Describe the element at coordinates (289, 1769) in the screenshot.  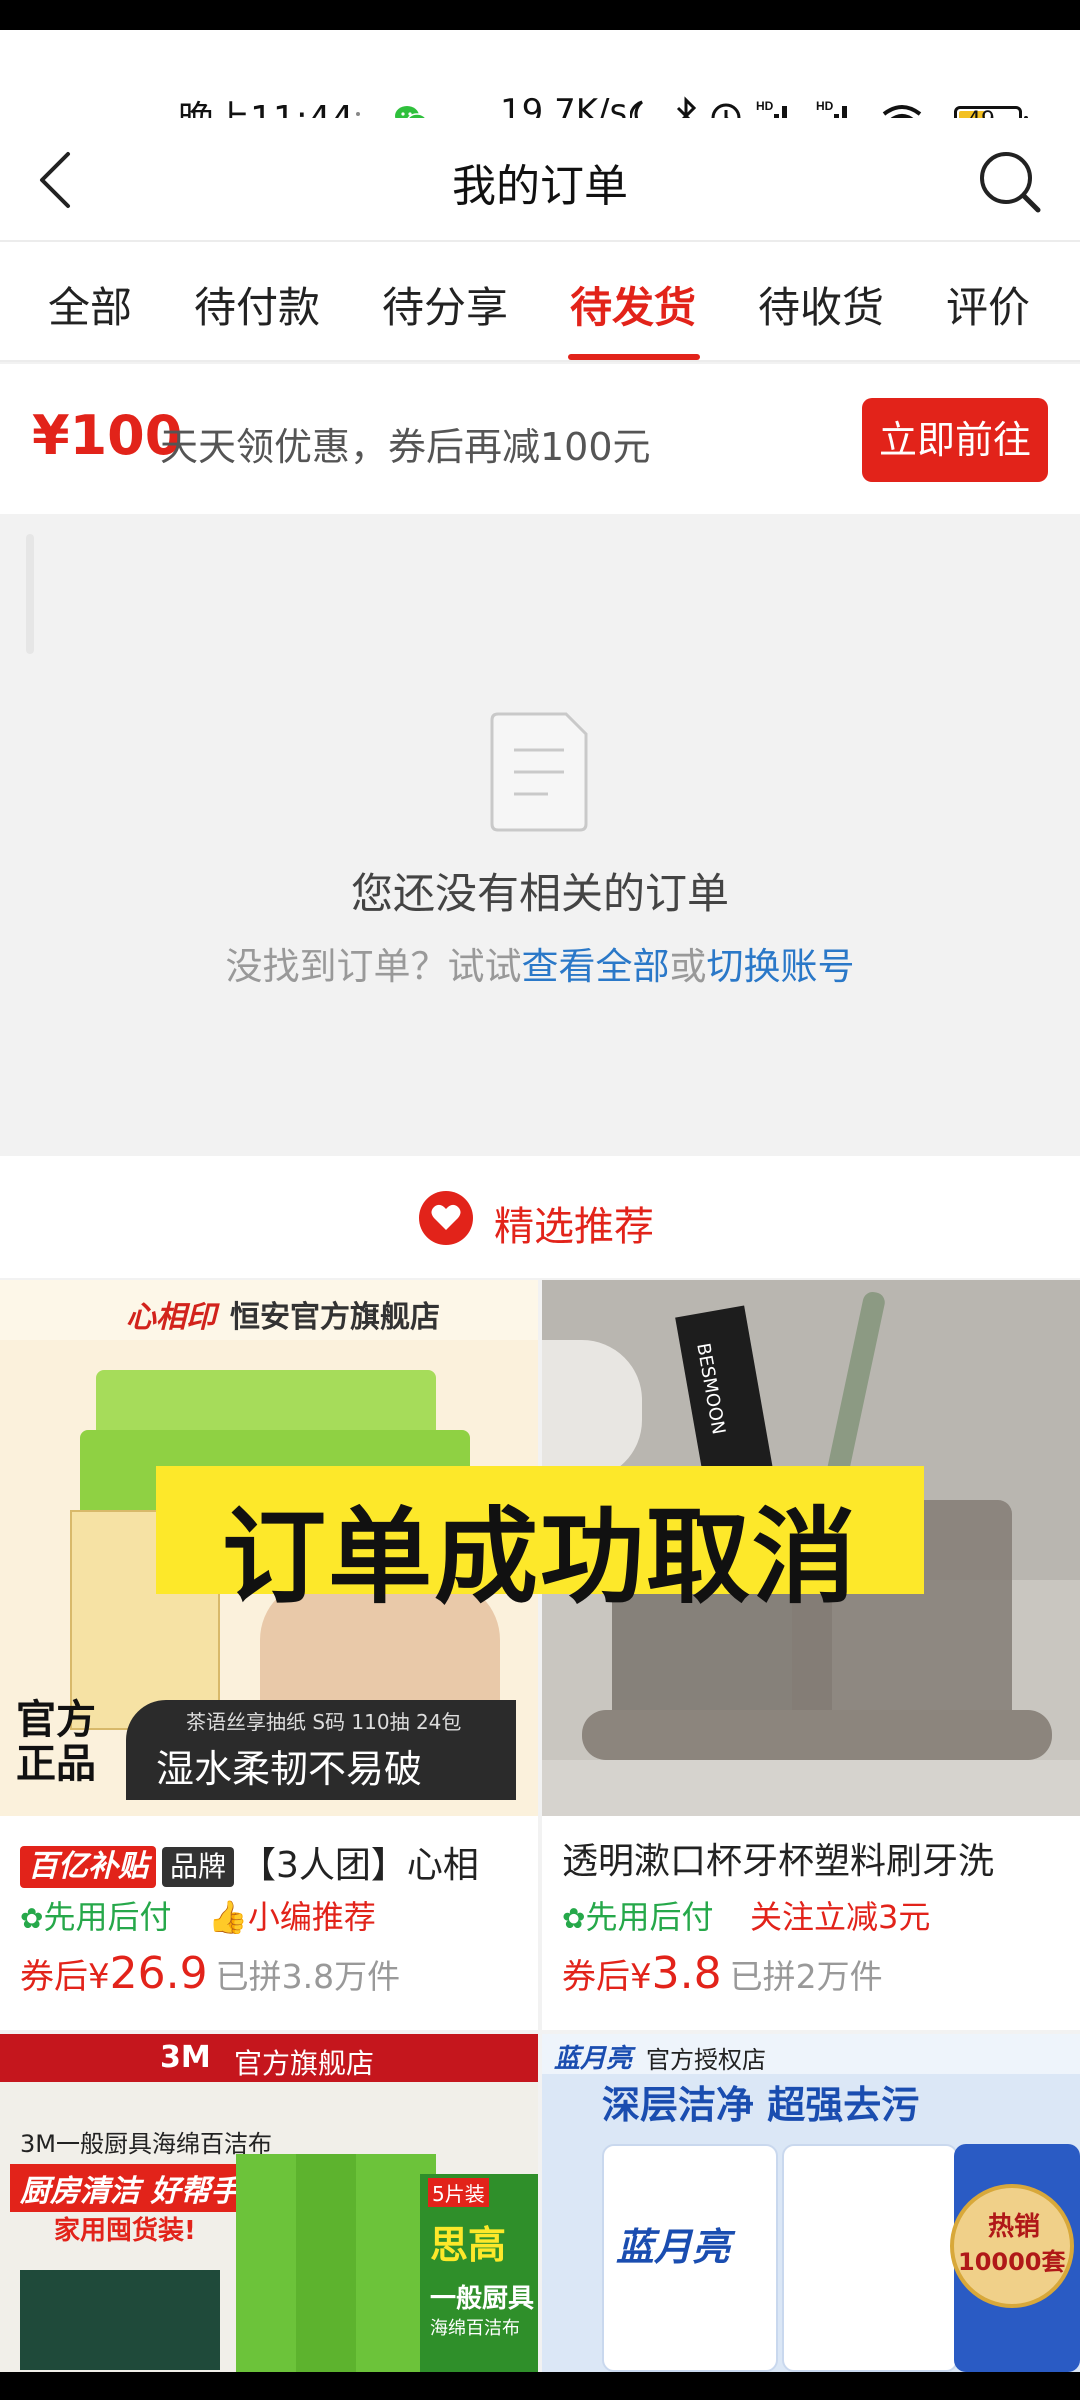
I see `image-caption: 湿水柔韧不易破` at that location.